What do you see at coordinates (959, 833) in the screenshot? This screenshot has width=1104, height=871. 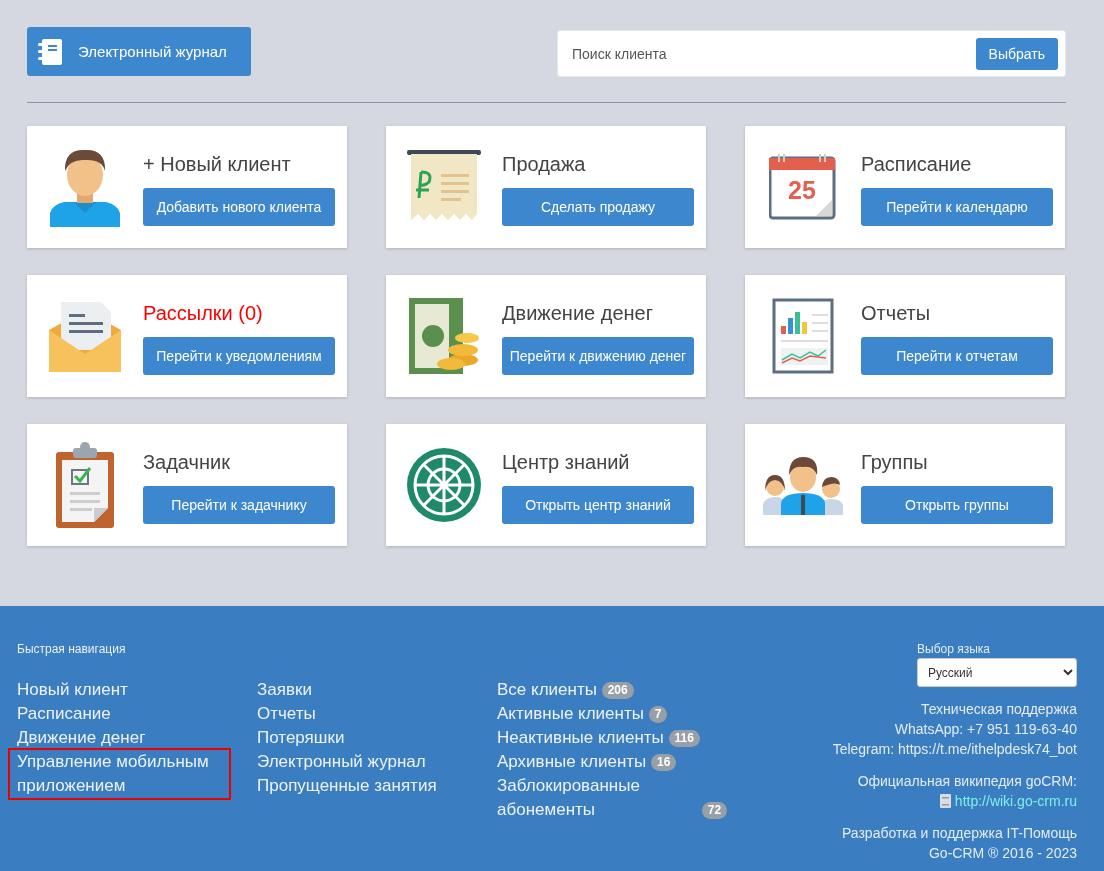 I see `credits-text: Разработка и поддержка IT-Помощь` at bounding box center [959, 833].